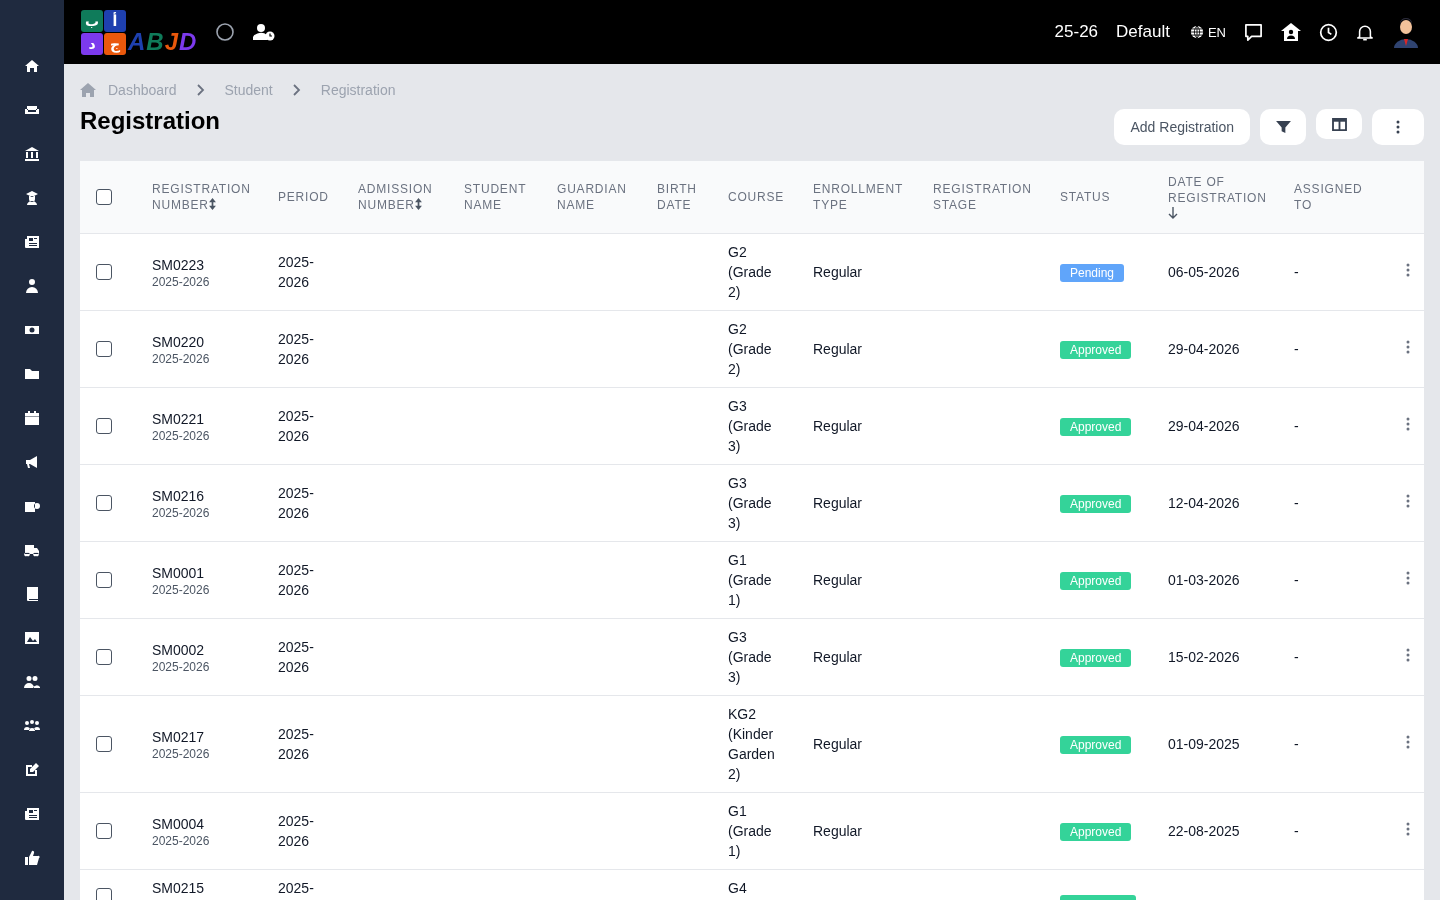  Describe the element at coordinates (770, 197) in the screenshot. I see `column-header: COURSE` at that location.